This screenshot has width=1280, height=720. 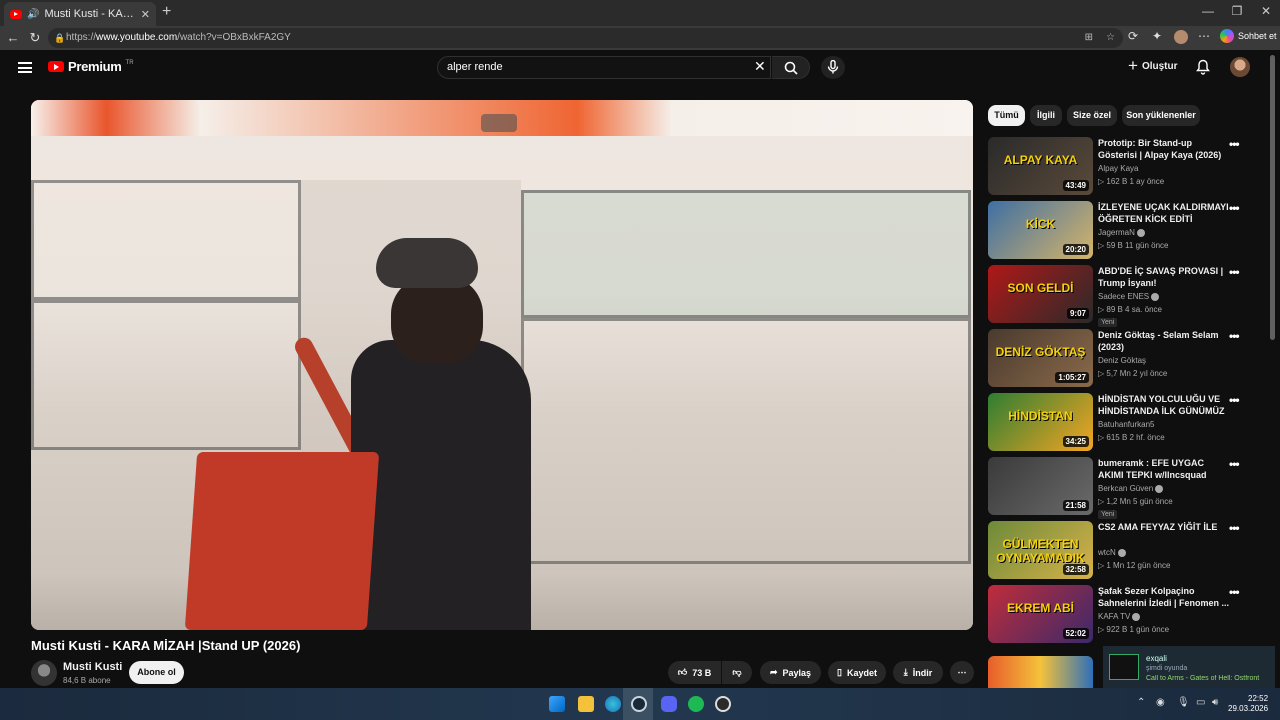 I want to click on notifications-button, so click(x=1203, y=69).